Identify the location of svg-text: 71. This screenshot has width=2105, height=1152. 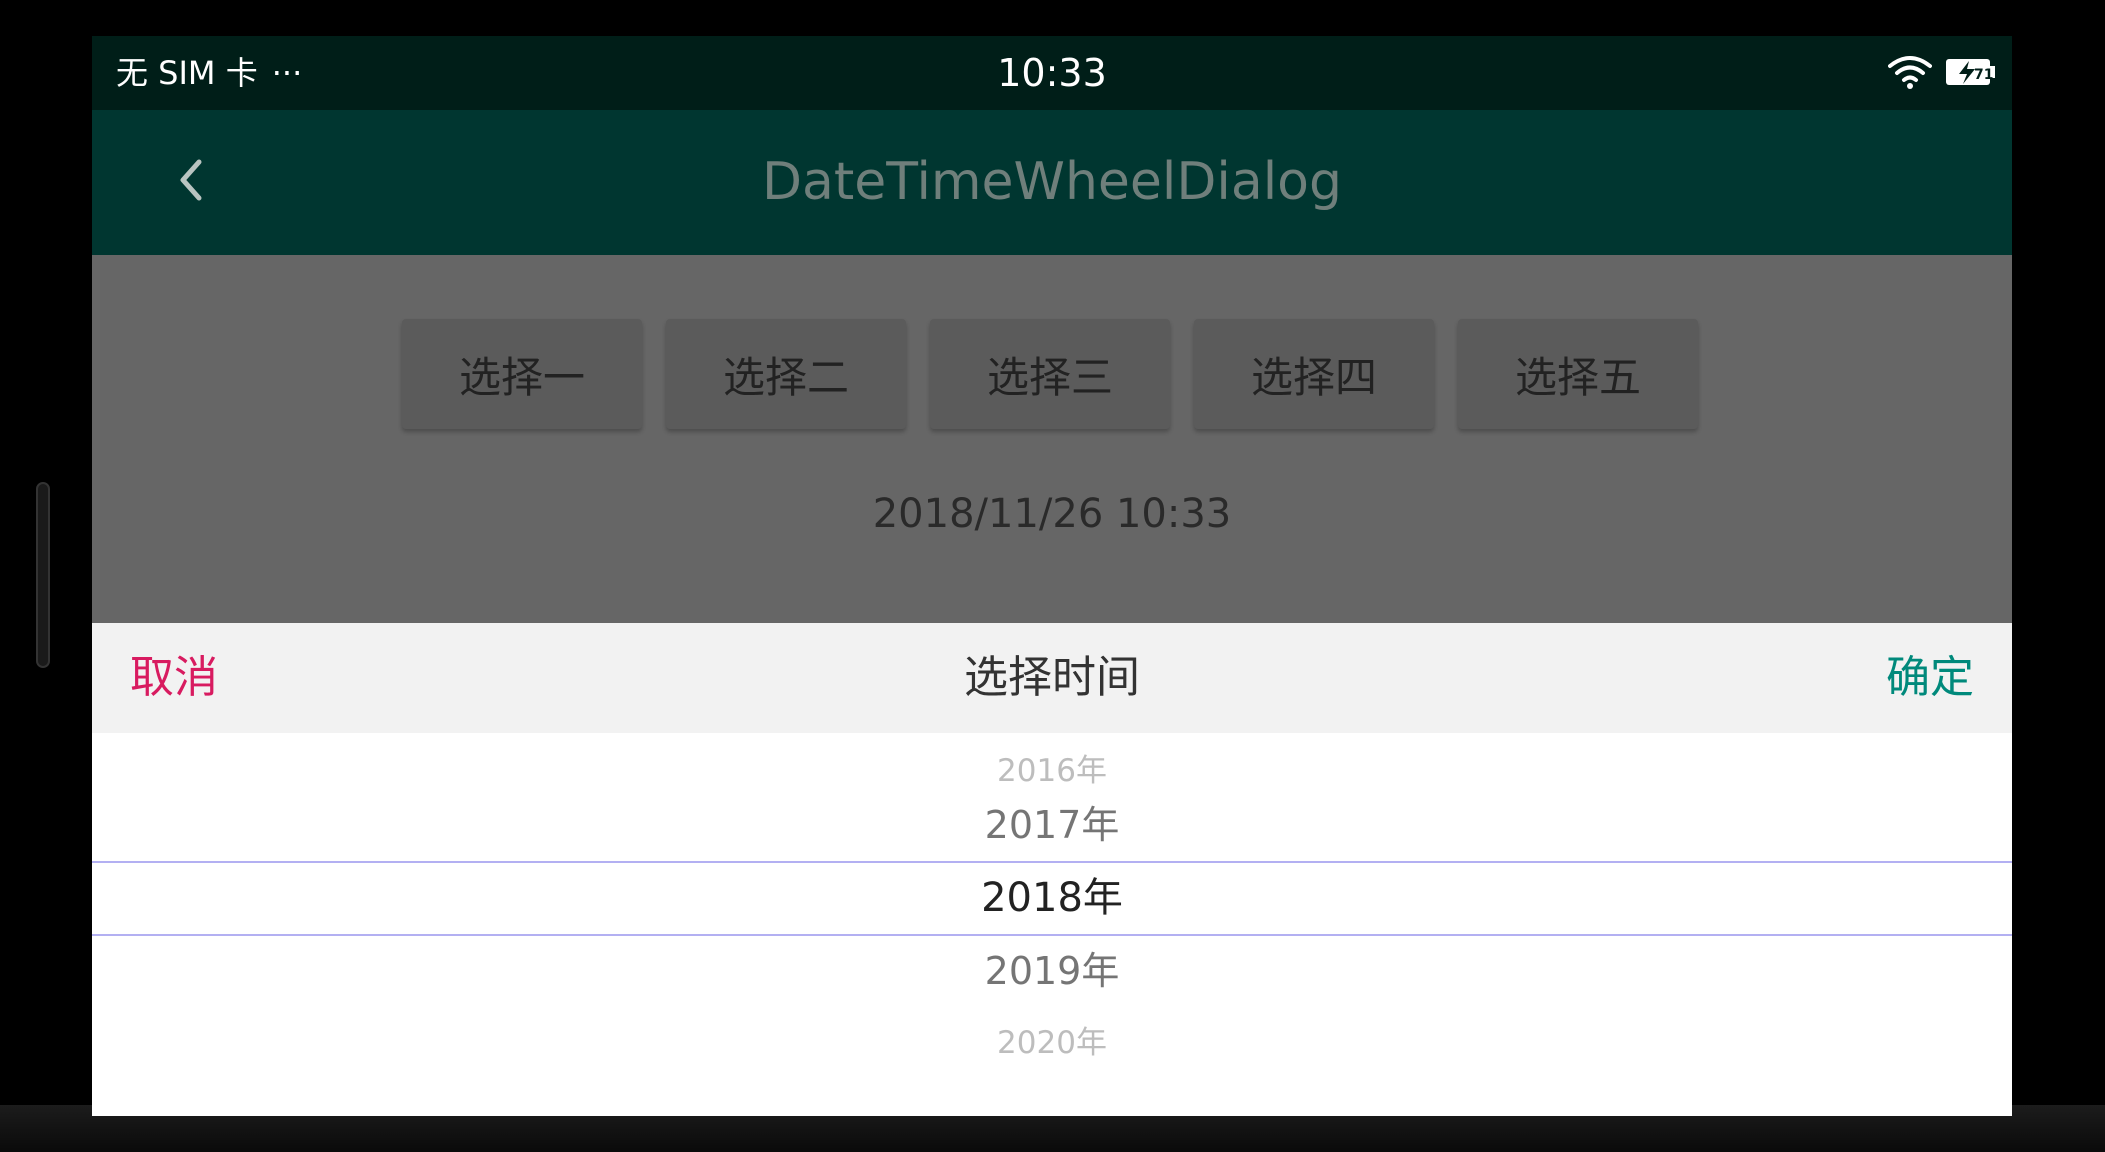
(1983, 75).